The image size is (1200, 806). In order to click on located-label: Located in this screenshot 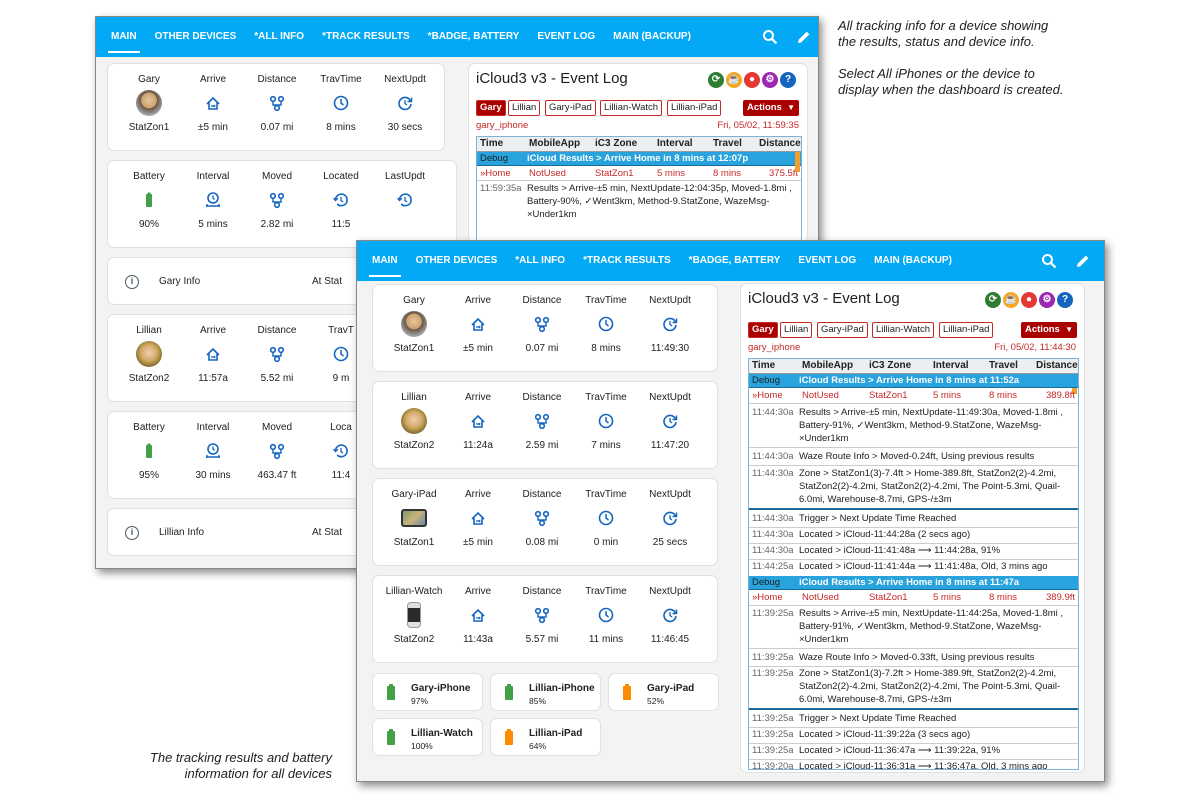, I will do `click(341, 176)`.